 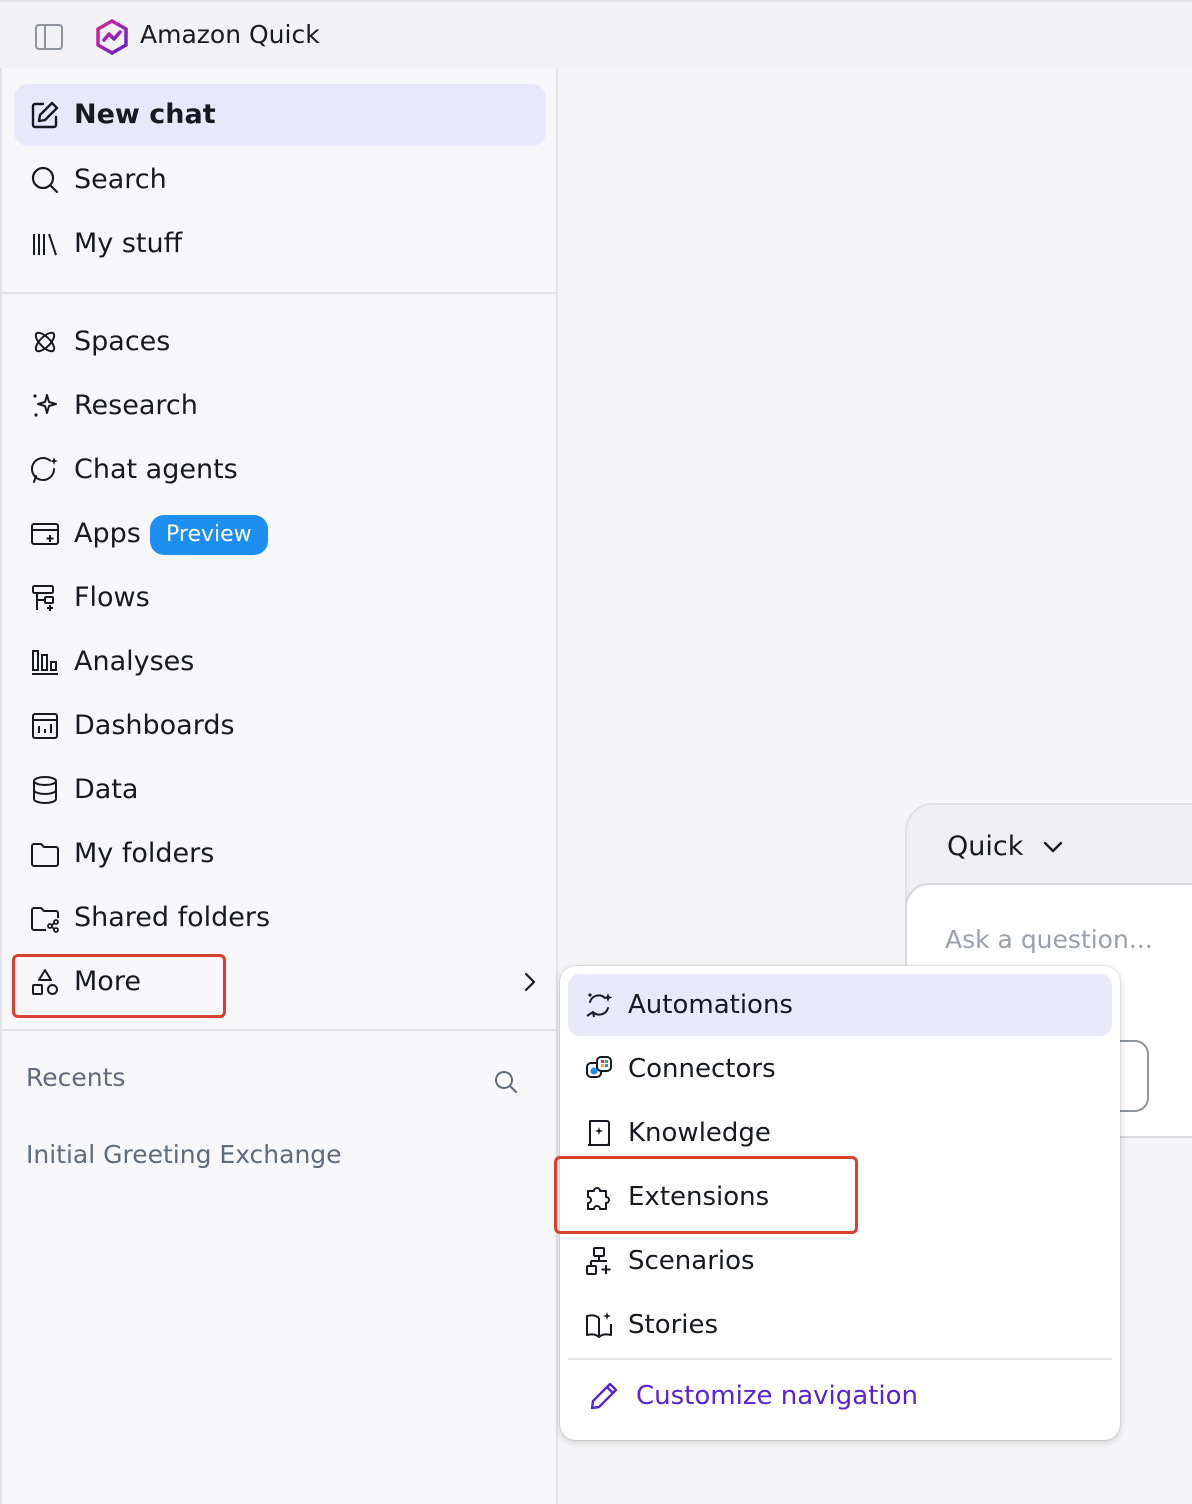 What do you see at coordinates (134, 661) in the screenshot?
I see `analyses-label: Analyses` at bounding box center [134, 661].